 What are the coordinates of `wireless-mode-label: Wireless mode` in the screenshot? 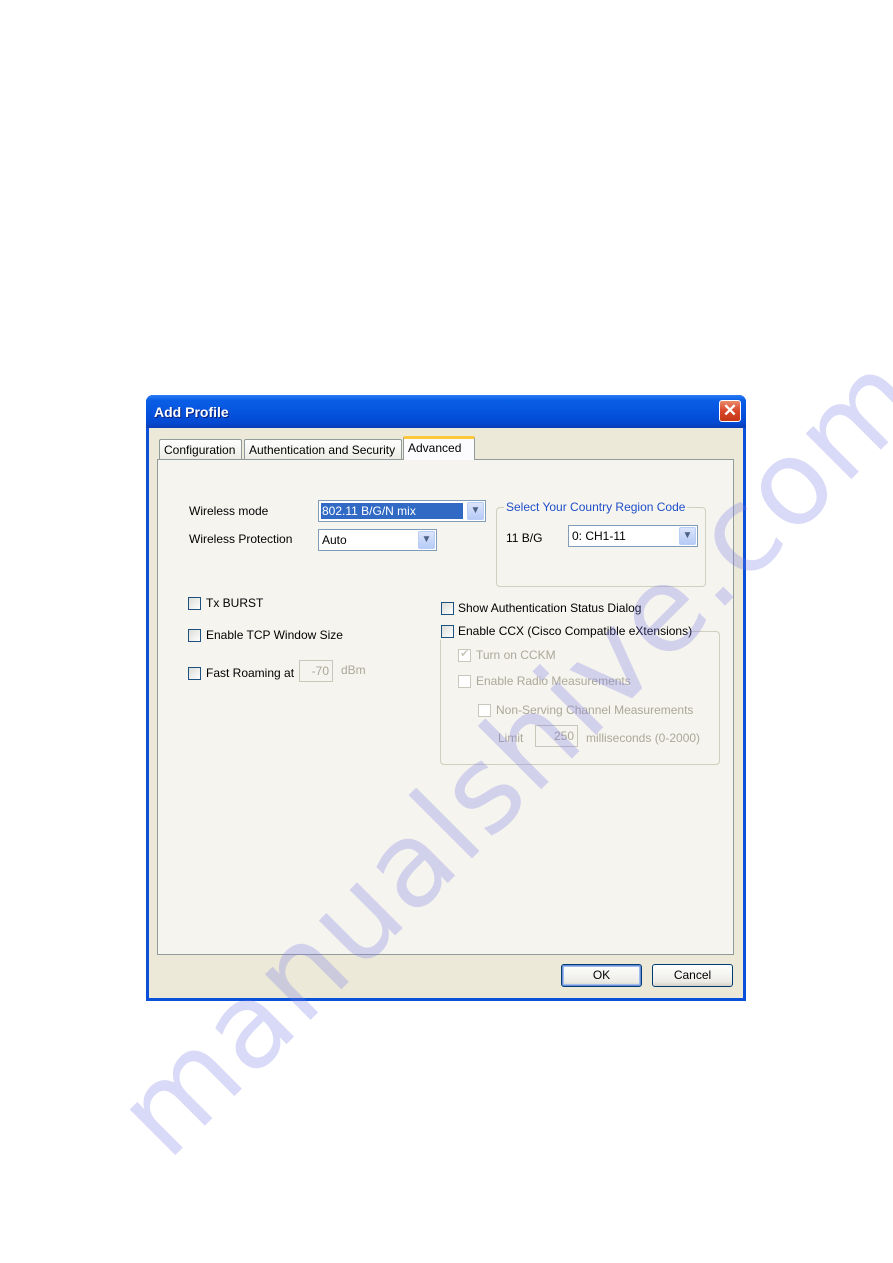 It's located at (229, 511).